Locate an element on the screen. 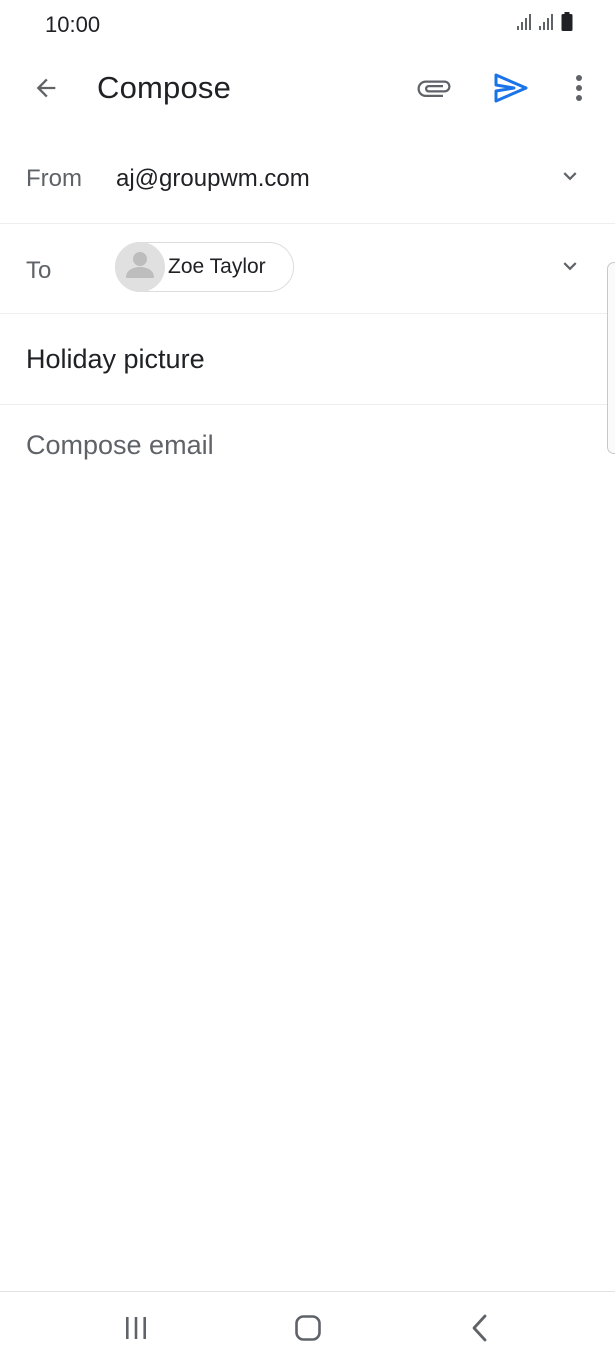 This screenshot has height=1367, width=615. back-arrow-icon is located at coordinates (46, 90).